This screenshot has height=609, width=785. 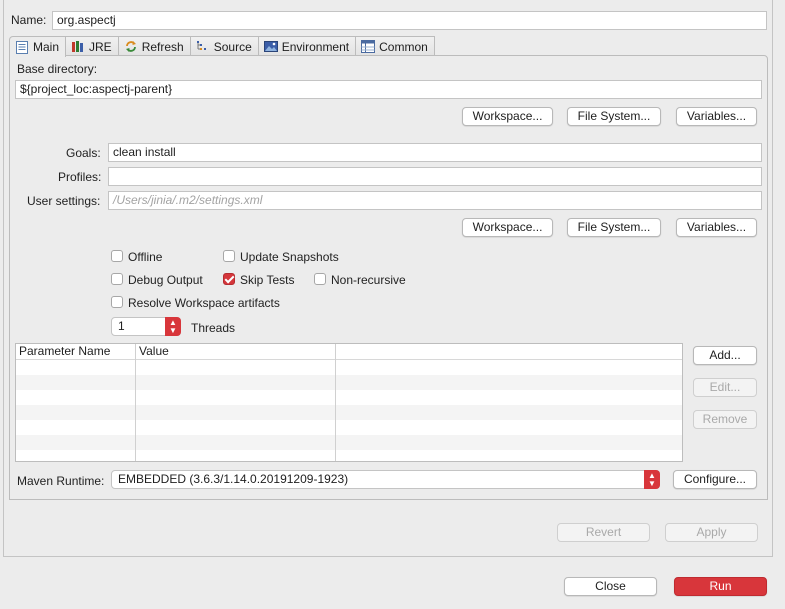 What do you see at coordinates (117, 279) in the screenshot?
I see `debug-output-checkbox` at bounding box center [117, 279].